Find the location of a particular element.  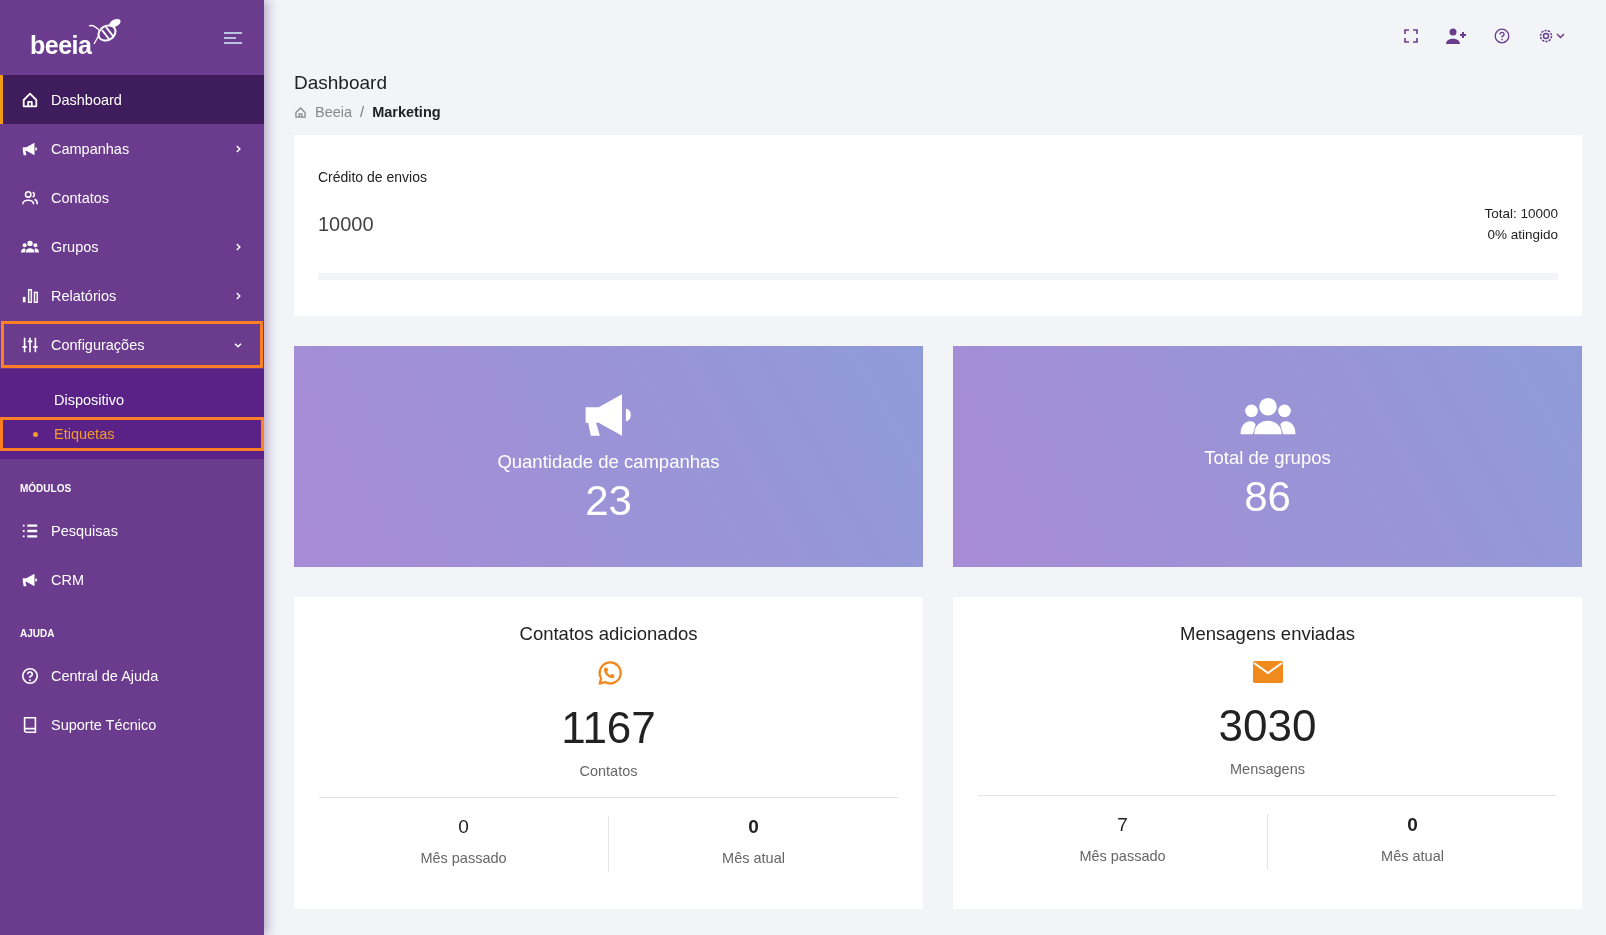

card-value: 23 is located at coordinates (608, 500).